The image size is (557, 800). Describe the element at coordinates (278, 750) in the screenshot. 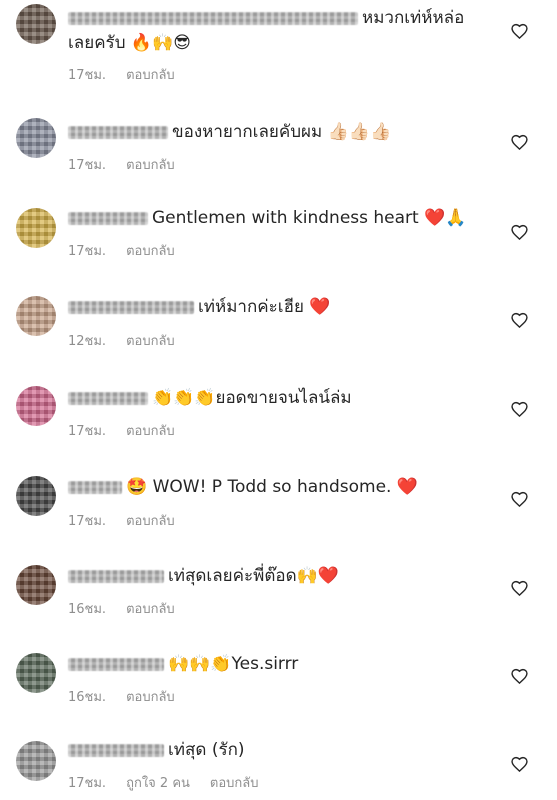

I see `comment-body: เท่สุด (รัก)` at that location.